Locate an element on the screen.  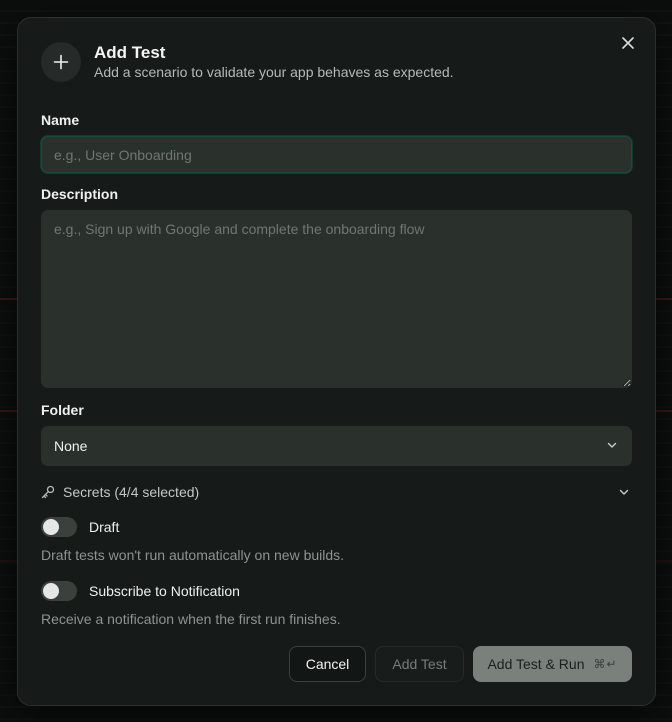
plus-icon is located at coordinates (61, 62).